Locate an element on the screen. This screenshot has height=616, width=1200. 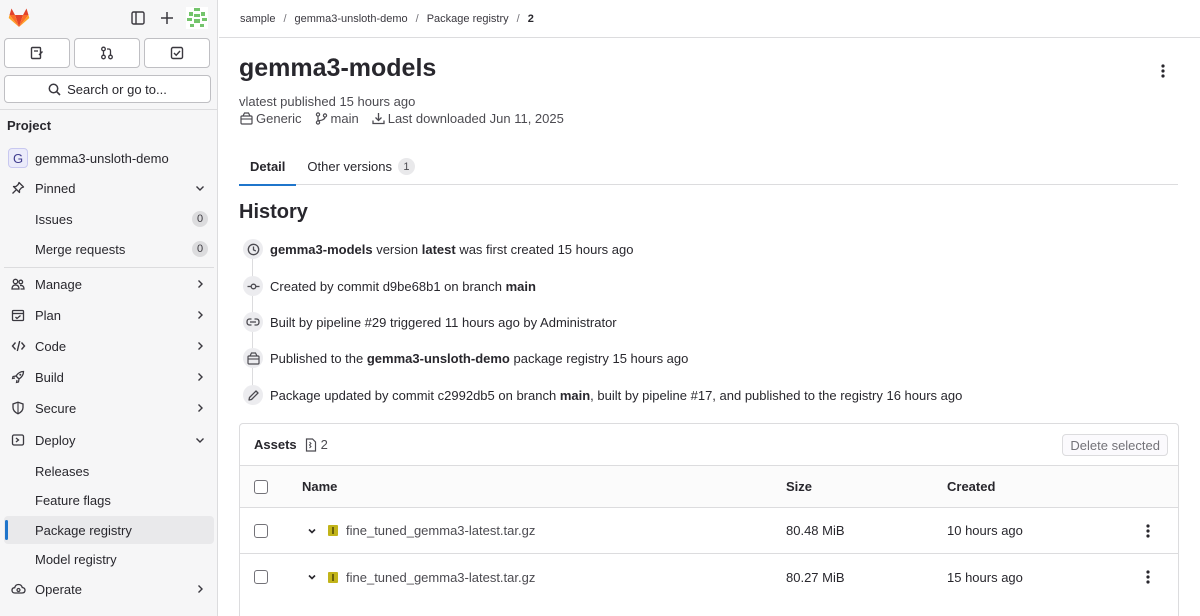
package-last-downloaded: Last downloaded Jun 11, 2025 is located at coordinates (468, 118).